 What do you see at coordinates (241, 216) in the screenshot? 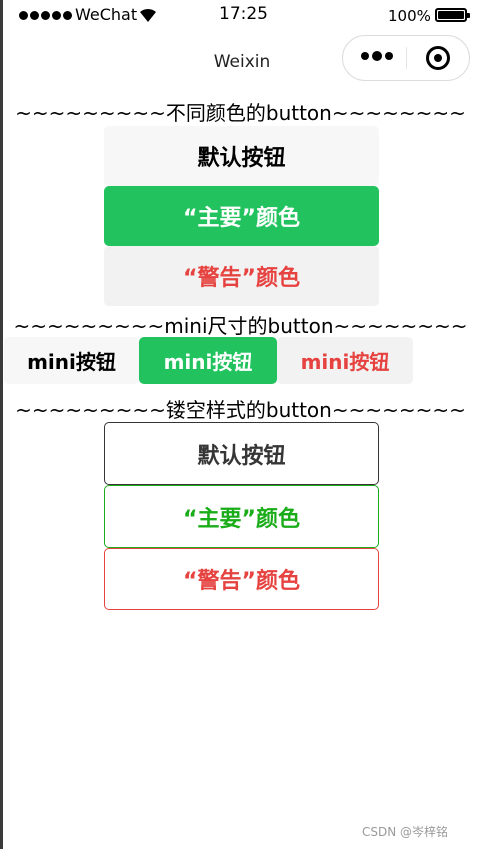
I see `primary-button: “主要”颜色` at bounding box center [241, 216].